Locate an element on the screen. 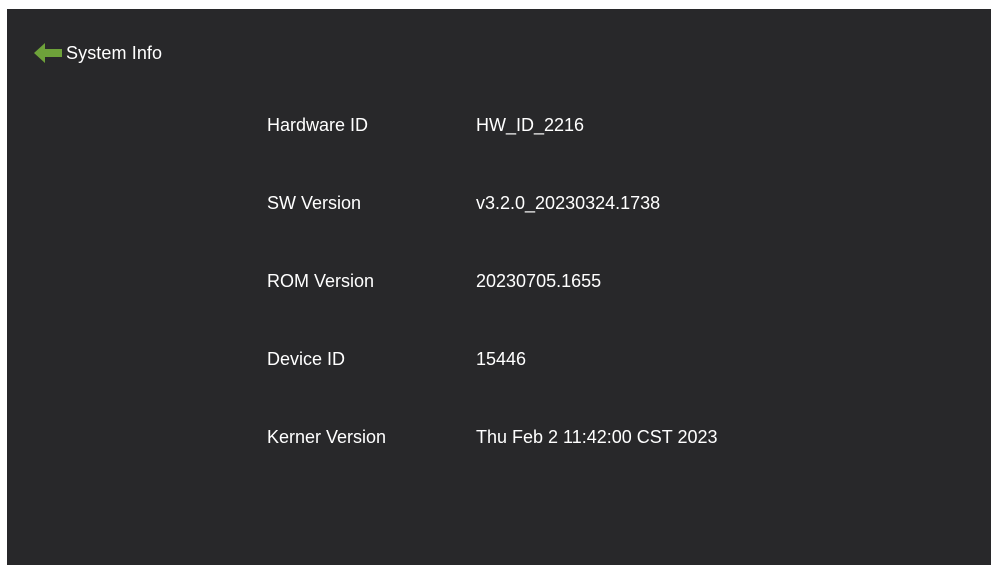 This screenshot has width=998, height=565. info-row-rom-version: ROM Version 20230705.1655 is located at coordinates (547, 308).